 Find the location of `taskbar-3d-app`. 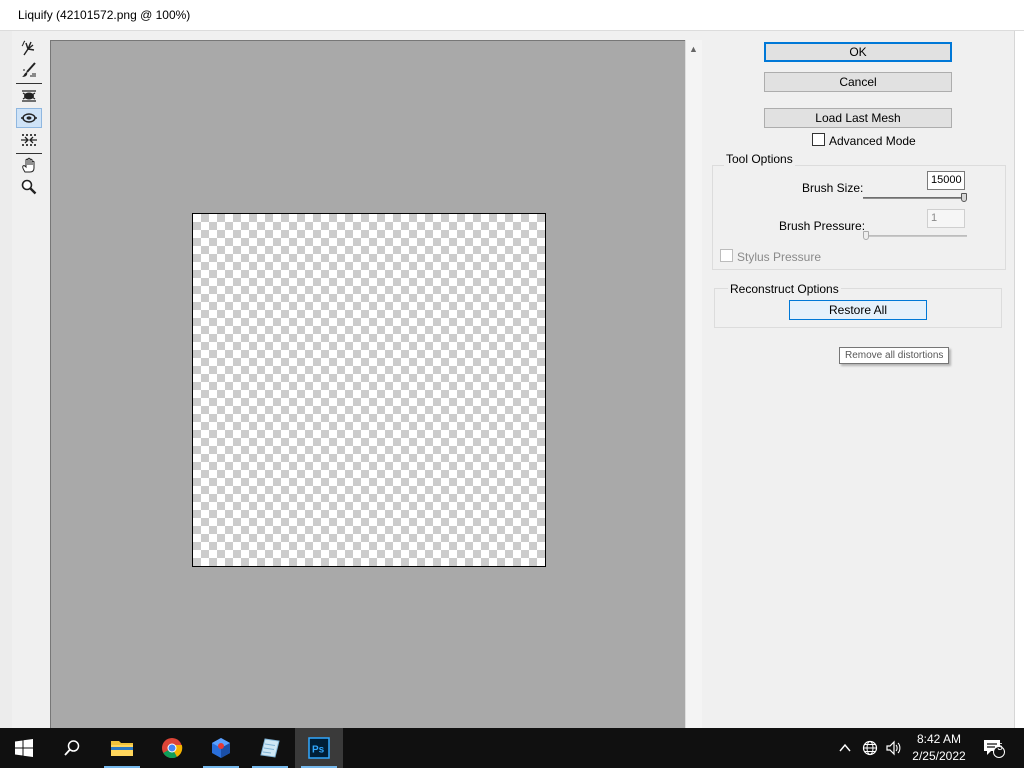

taskbar-3d-app is located at coordinates (221, 748).